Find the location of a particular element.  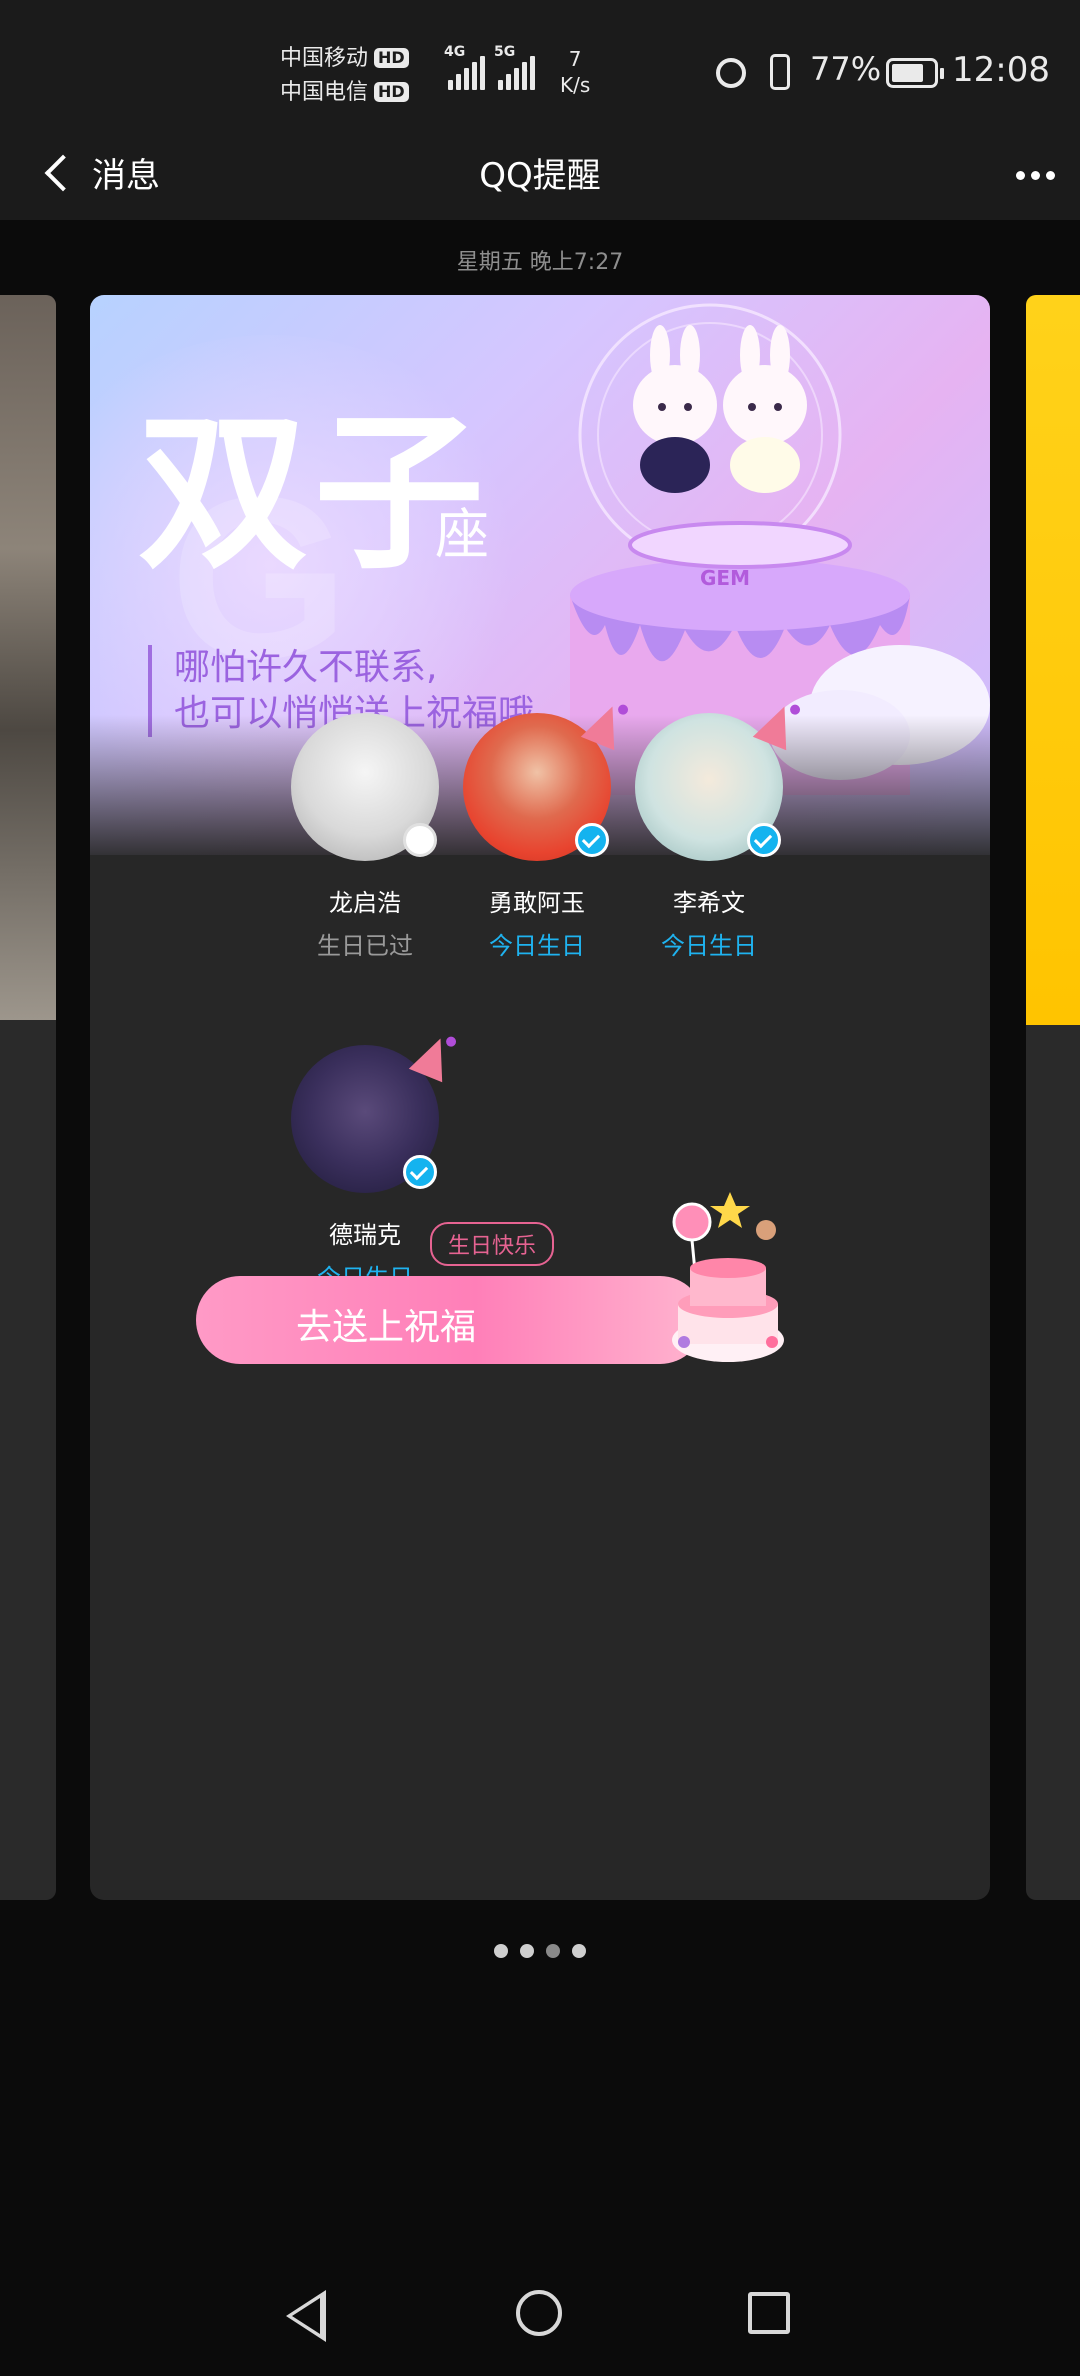

status-bar: 中国移动 HD 中国电信 HD 4G 5G 7 K/s 77% 12:08 is located at coordinates (540, 65).